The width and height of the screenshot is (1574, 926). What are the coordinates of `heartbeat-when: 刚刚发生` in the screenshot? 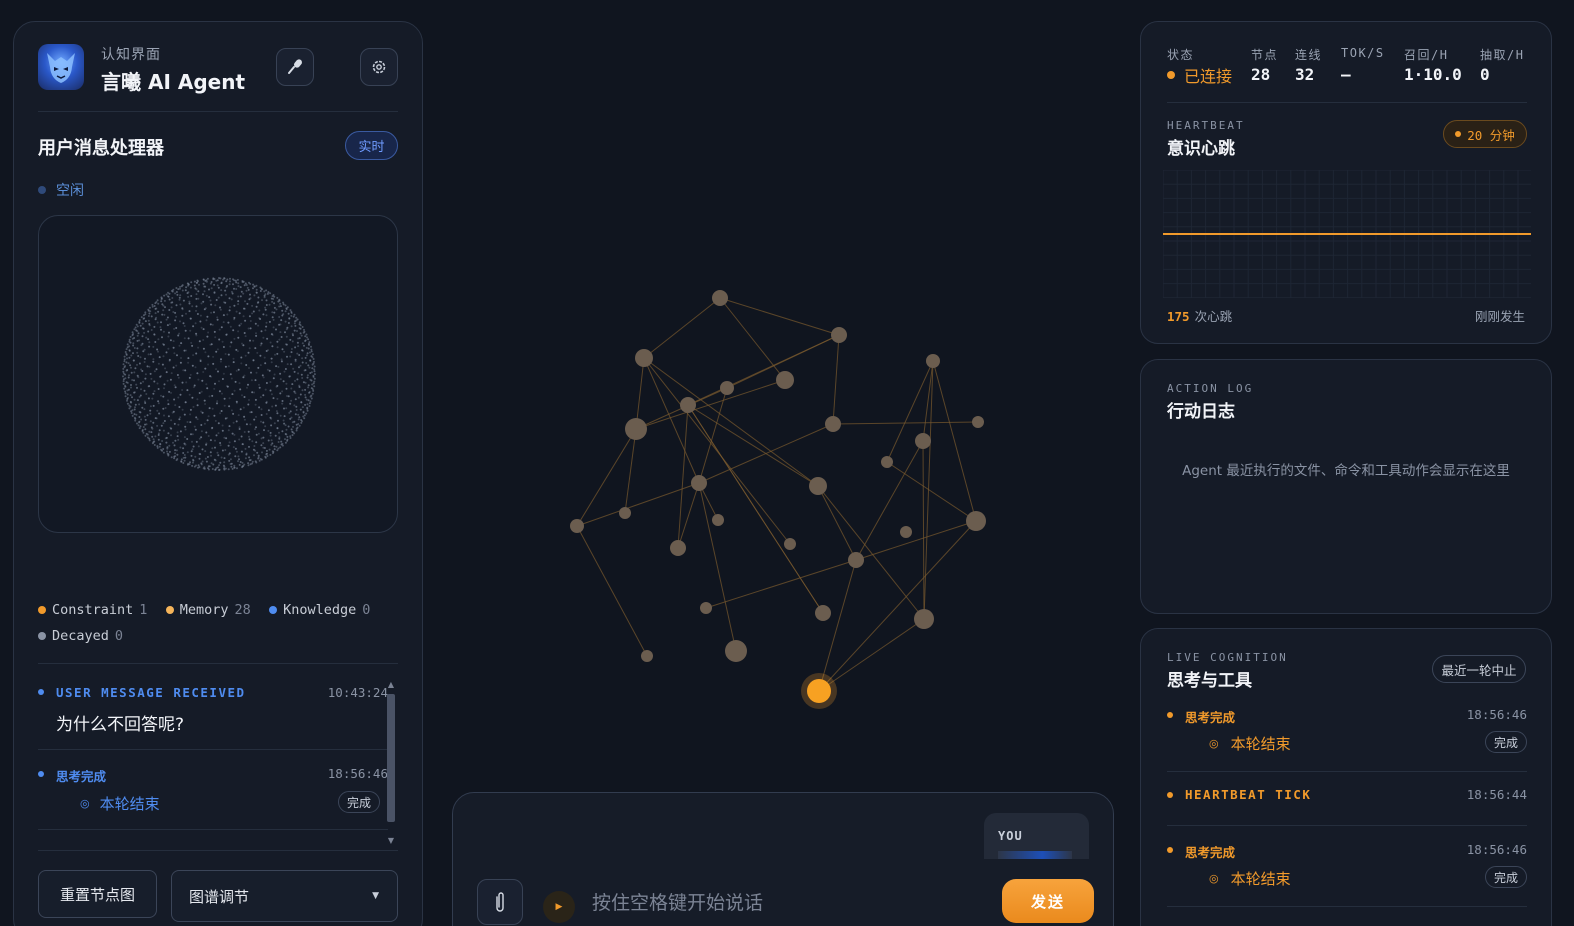 It's located at (1499, 316).